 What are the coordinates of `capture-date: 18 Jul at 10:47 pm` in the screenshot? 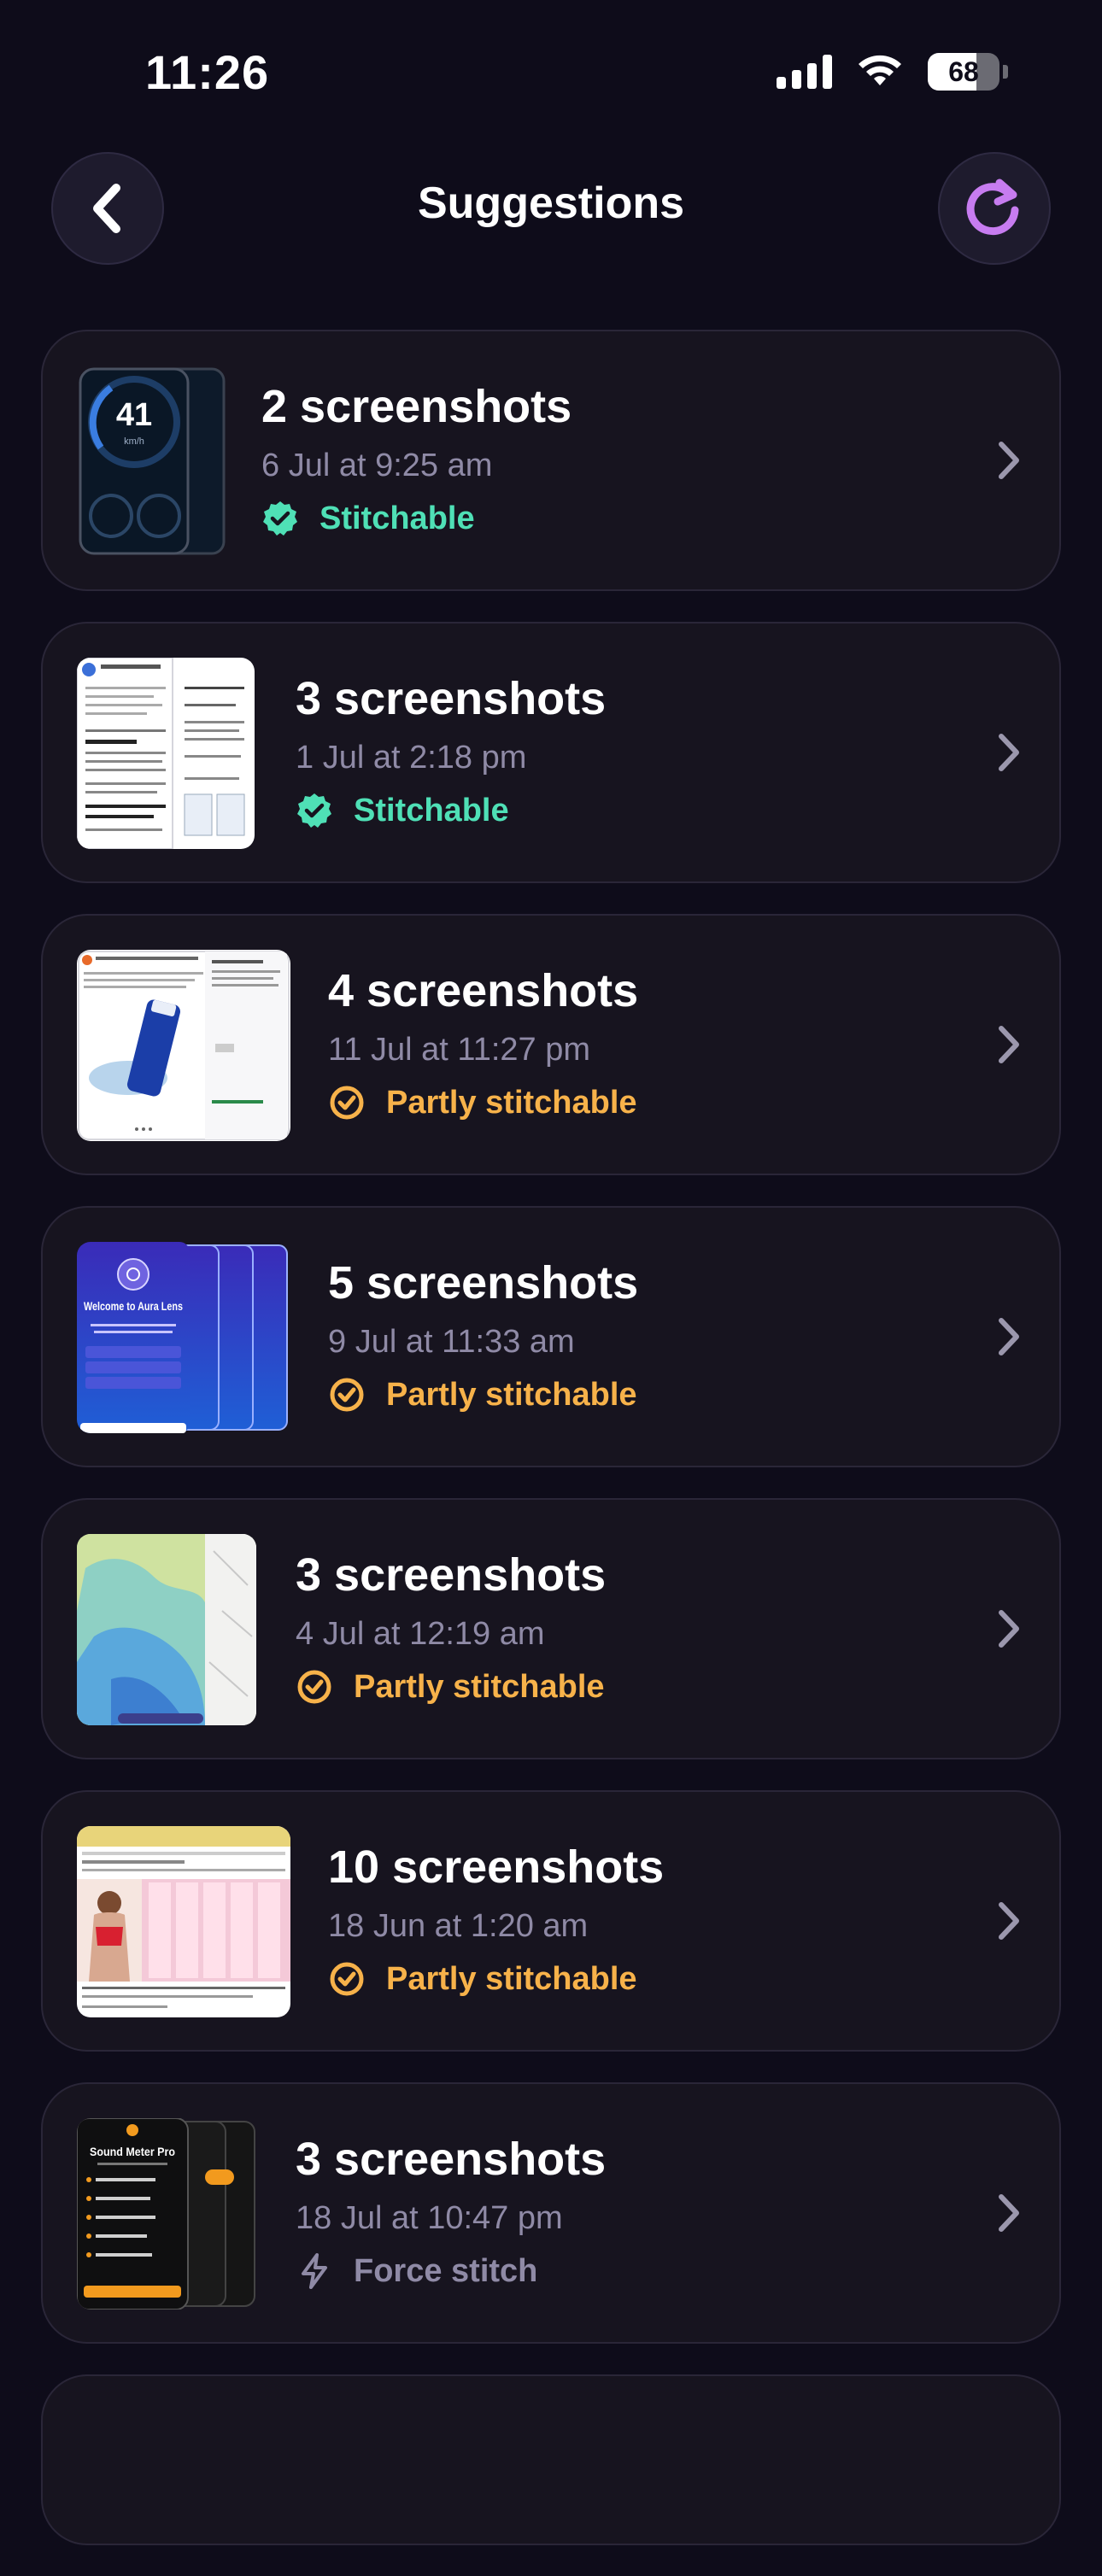 It's located at (429, 2218).